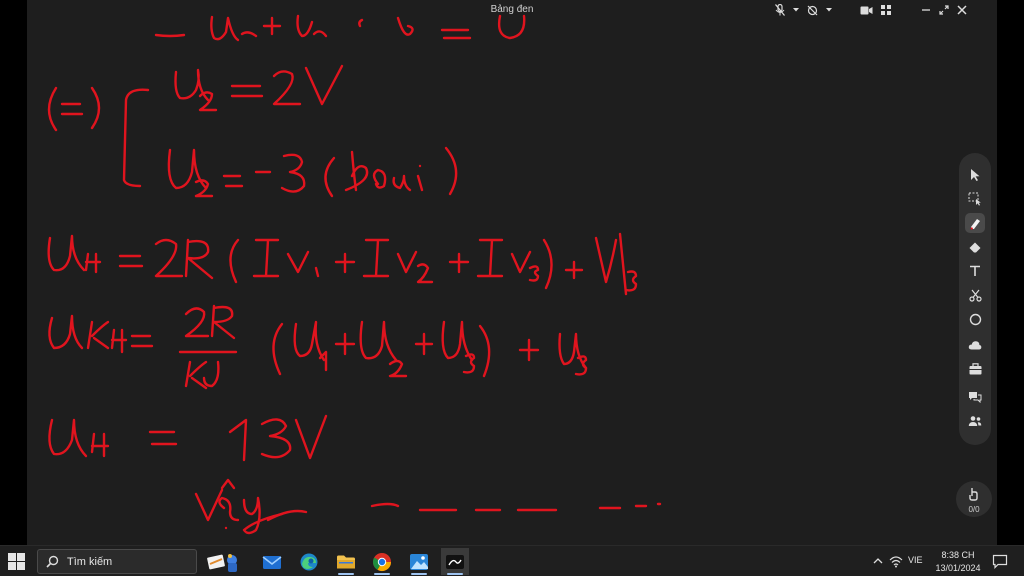 The height and width of the screenshot is (576, 1024). What do you see at coordinates (16, 561) in the screenshot?
I see `windows-start-button` at bounding box center [16, 561].